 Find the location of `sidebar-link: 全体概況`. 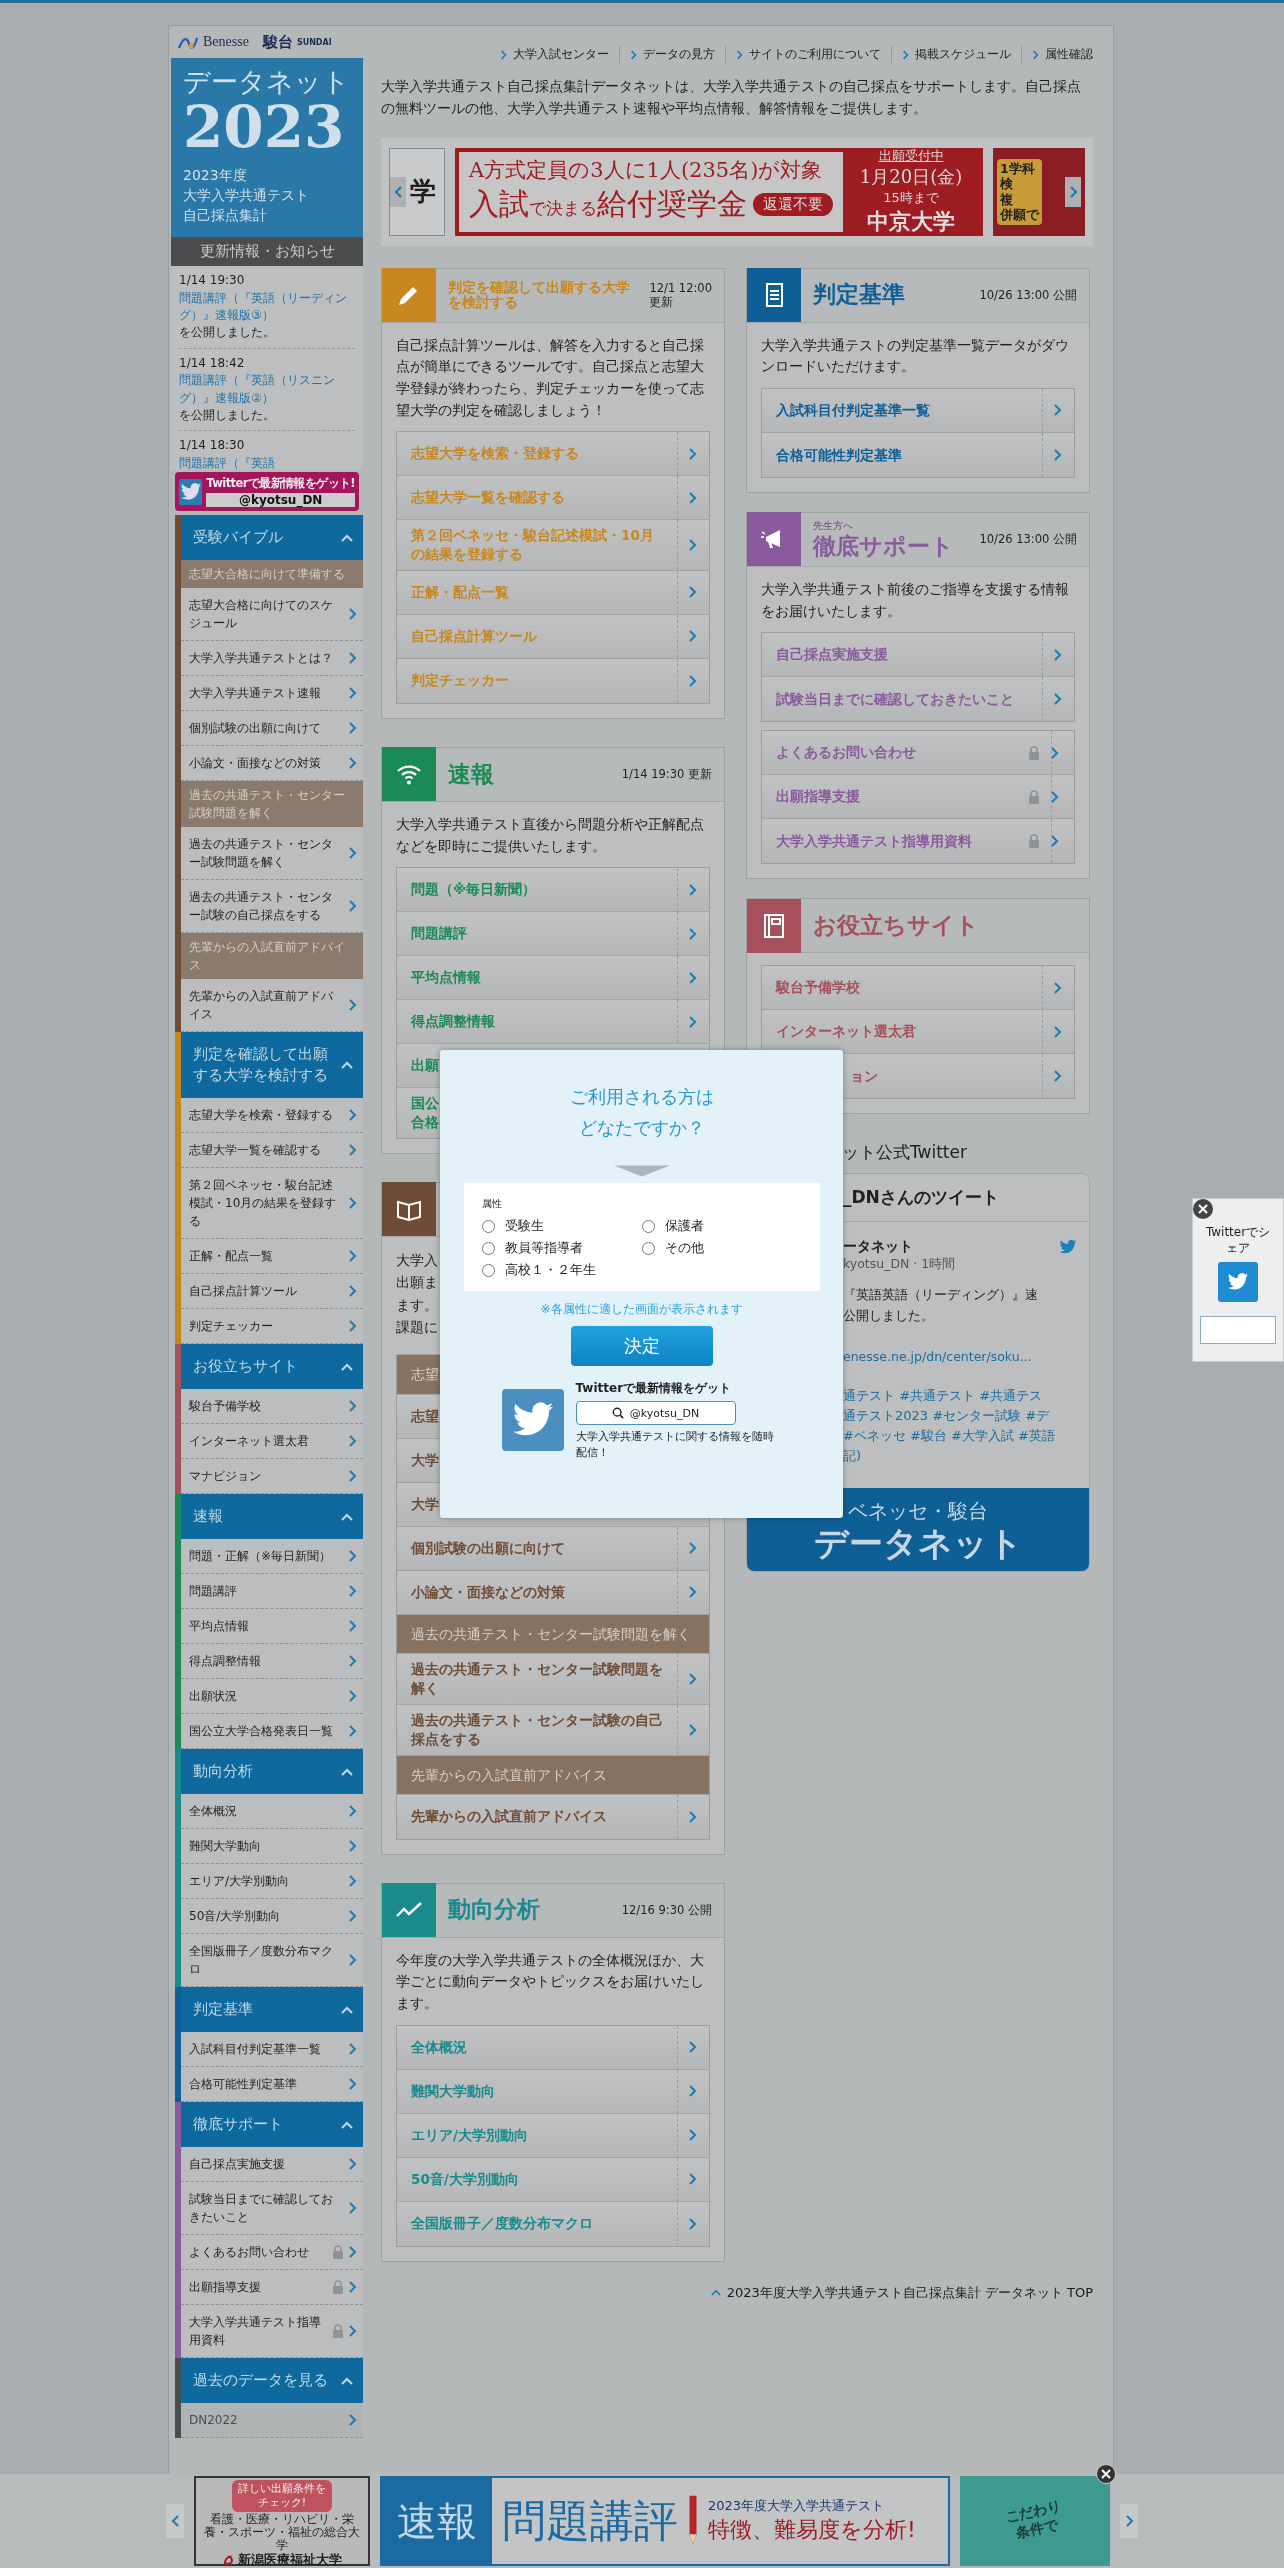

sidebar-link: 全体概況 is located at coordinates (272, 1812).